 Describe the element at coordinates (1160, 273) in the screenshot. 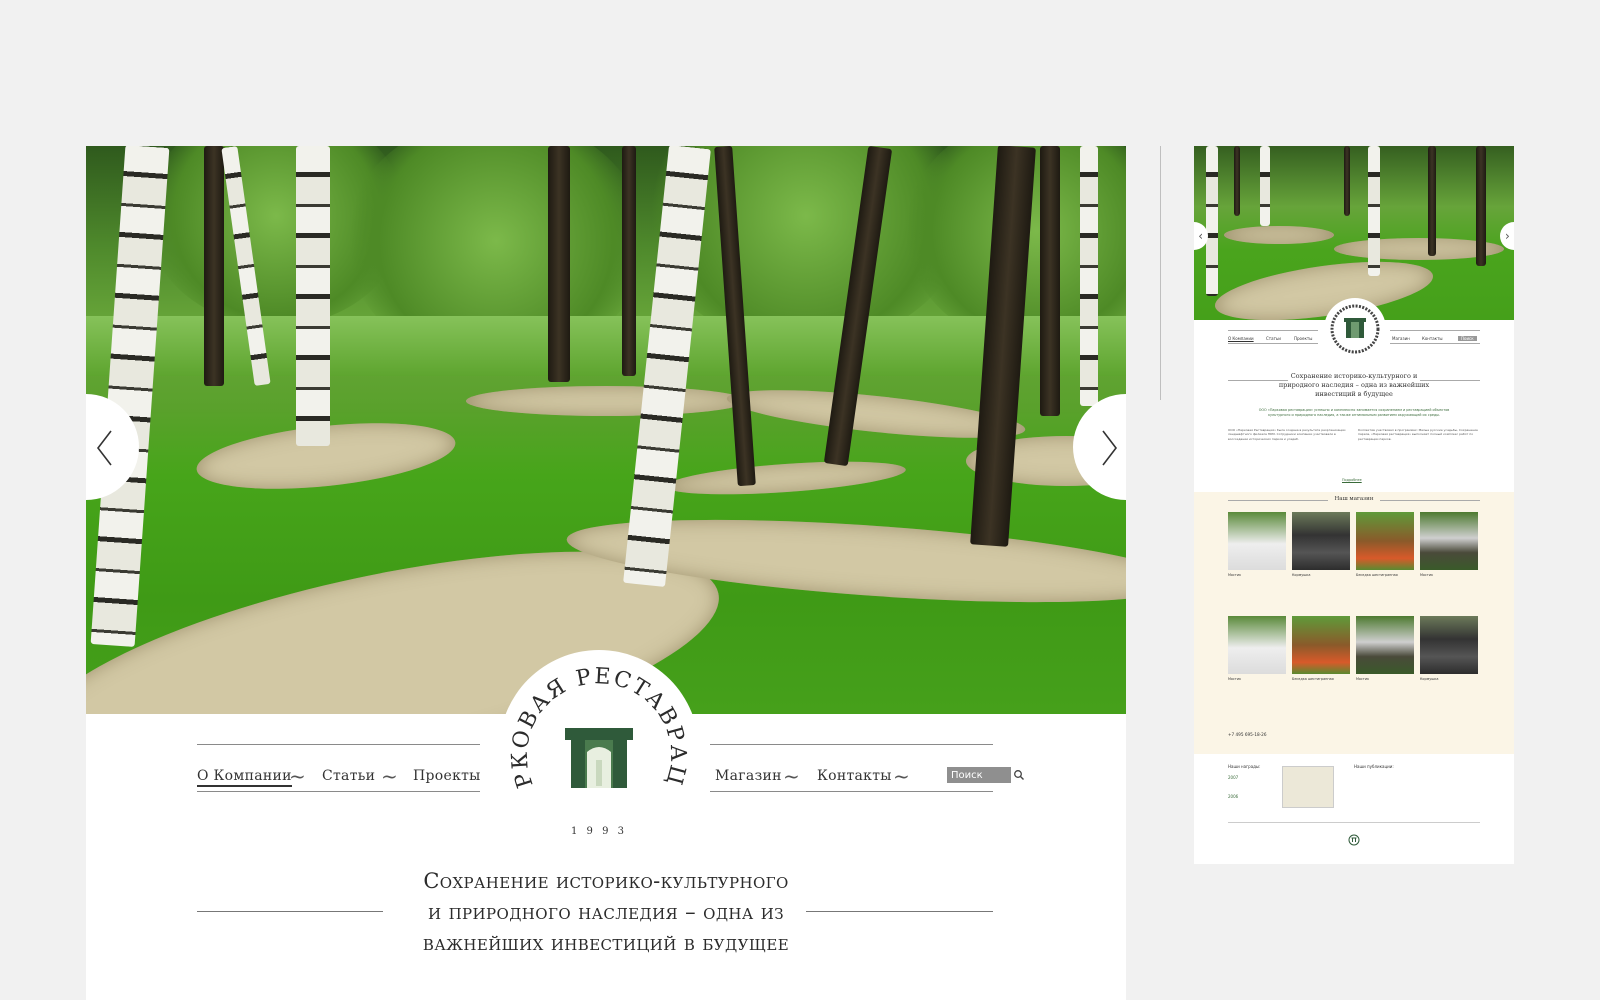

I see `vertical-divider` at that location.